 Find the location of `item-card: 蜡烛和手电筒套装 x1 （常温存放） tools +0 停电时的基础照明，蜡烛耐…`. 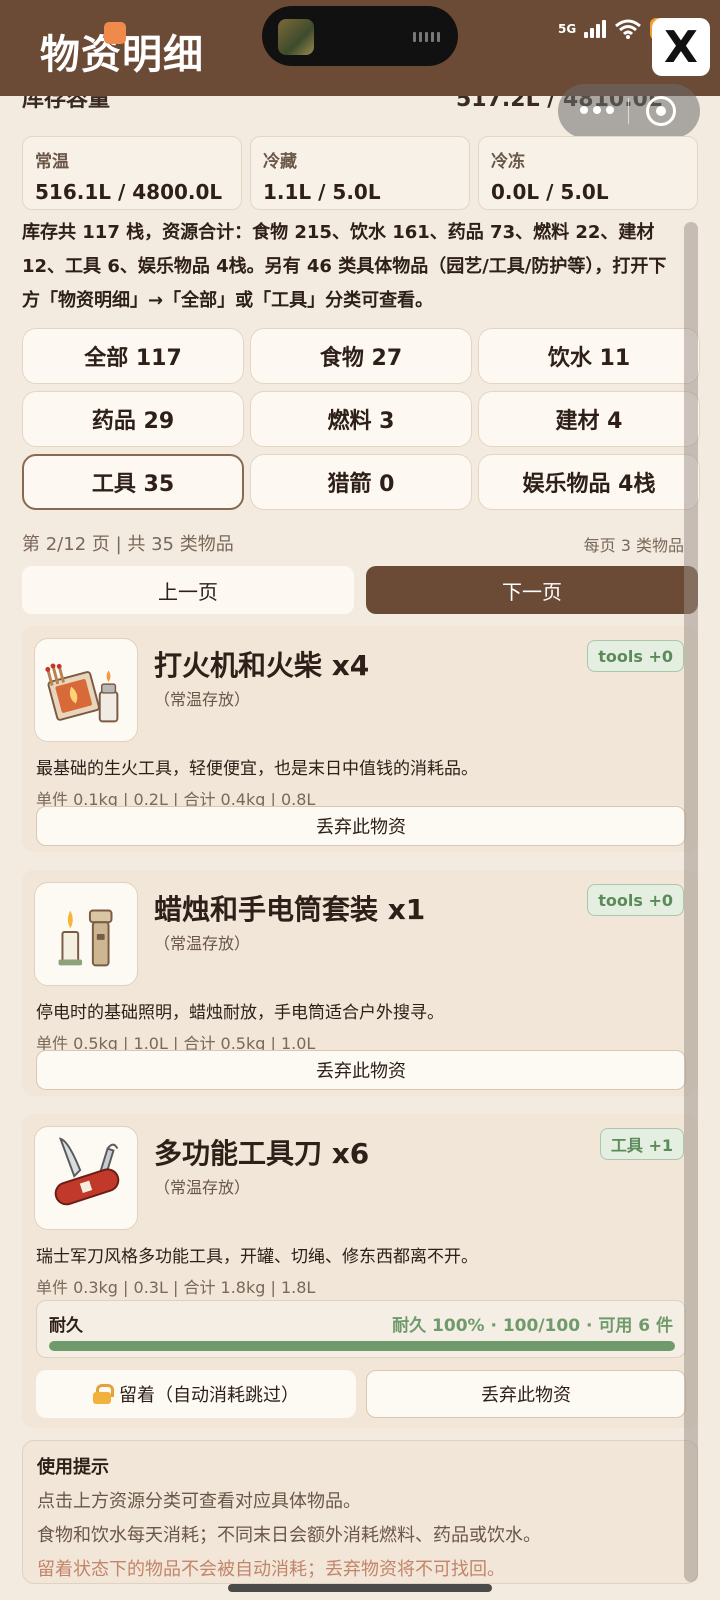

item-card: 蜡烛和手电筒套装 x1 （常温存放） tools +0 停电时的基础照明，蜡烛耐… is located at coordinates (360, 983).